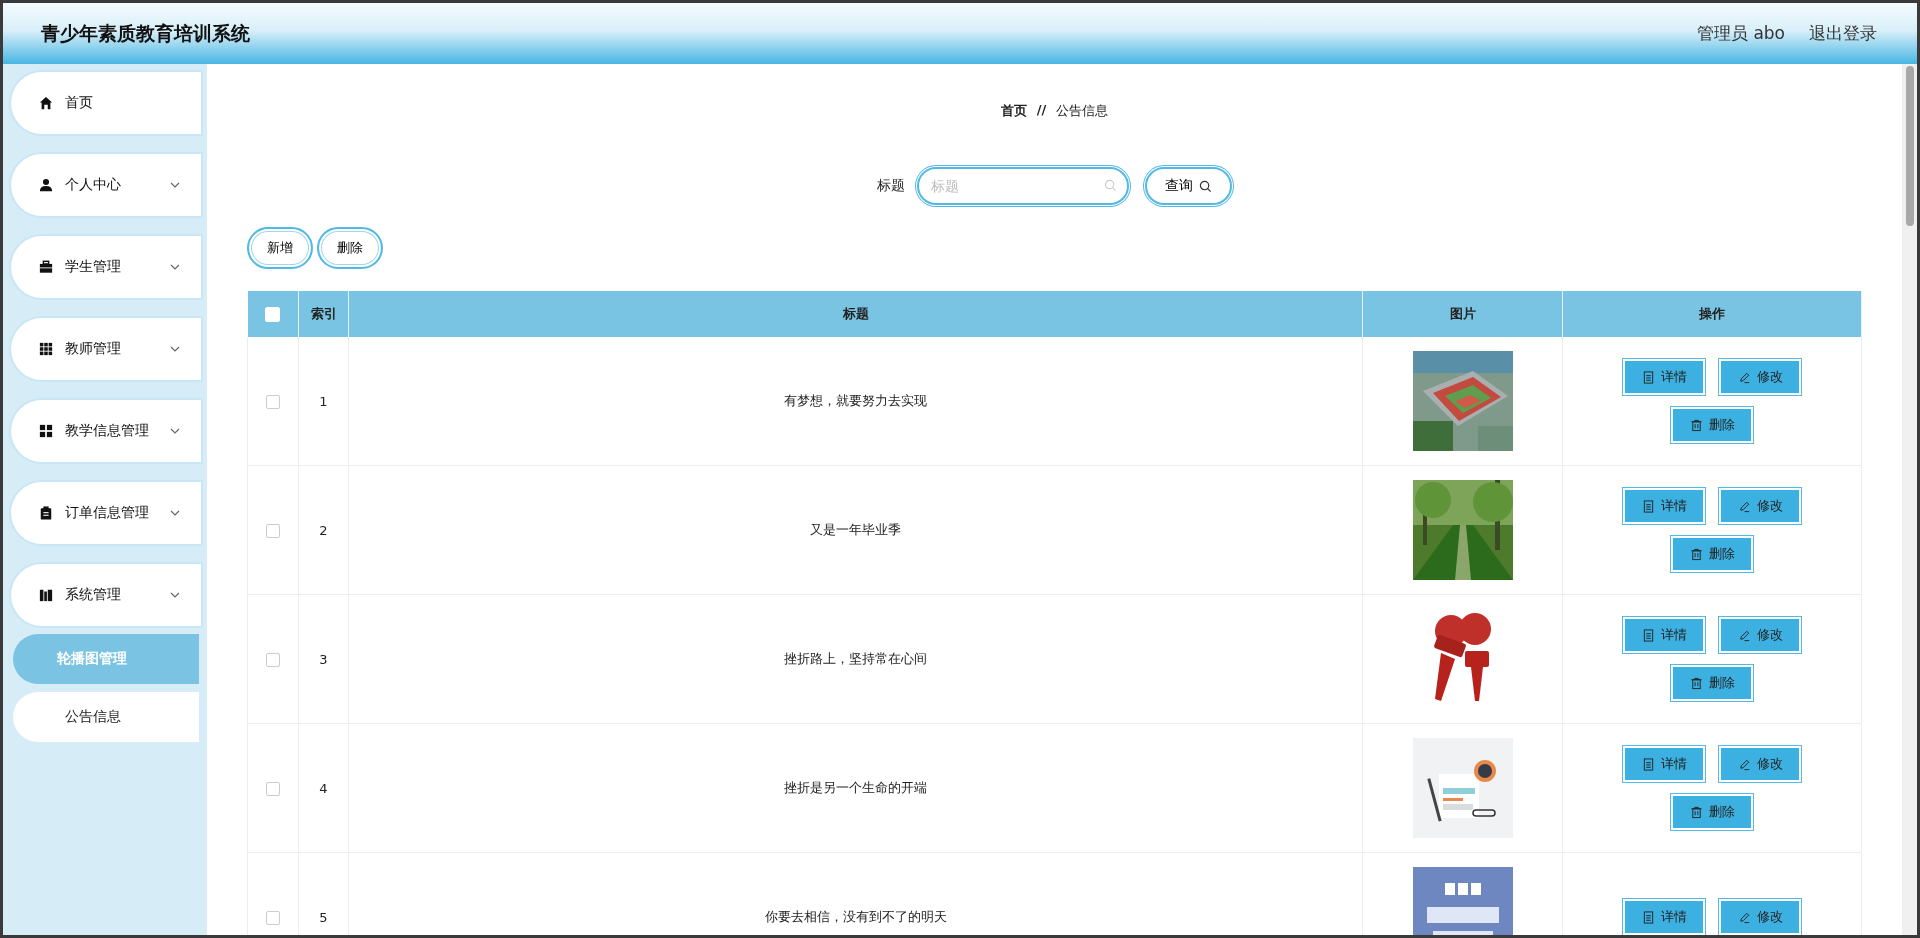 The image size is (1920, 938). What do you see at coordinates (1843, 33) in the screenshot?
I see `logout-link: 退出登录` at bounding box center [1843, 33].